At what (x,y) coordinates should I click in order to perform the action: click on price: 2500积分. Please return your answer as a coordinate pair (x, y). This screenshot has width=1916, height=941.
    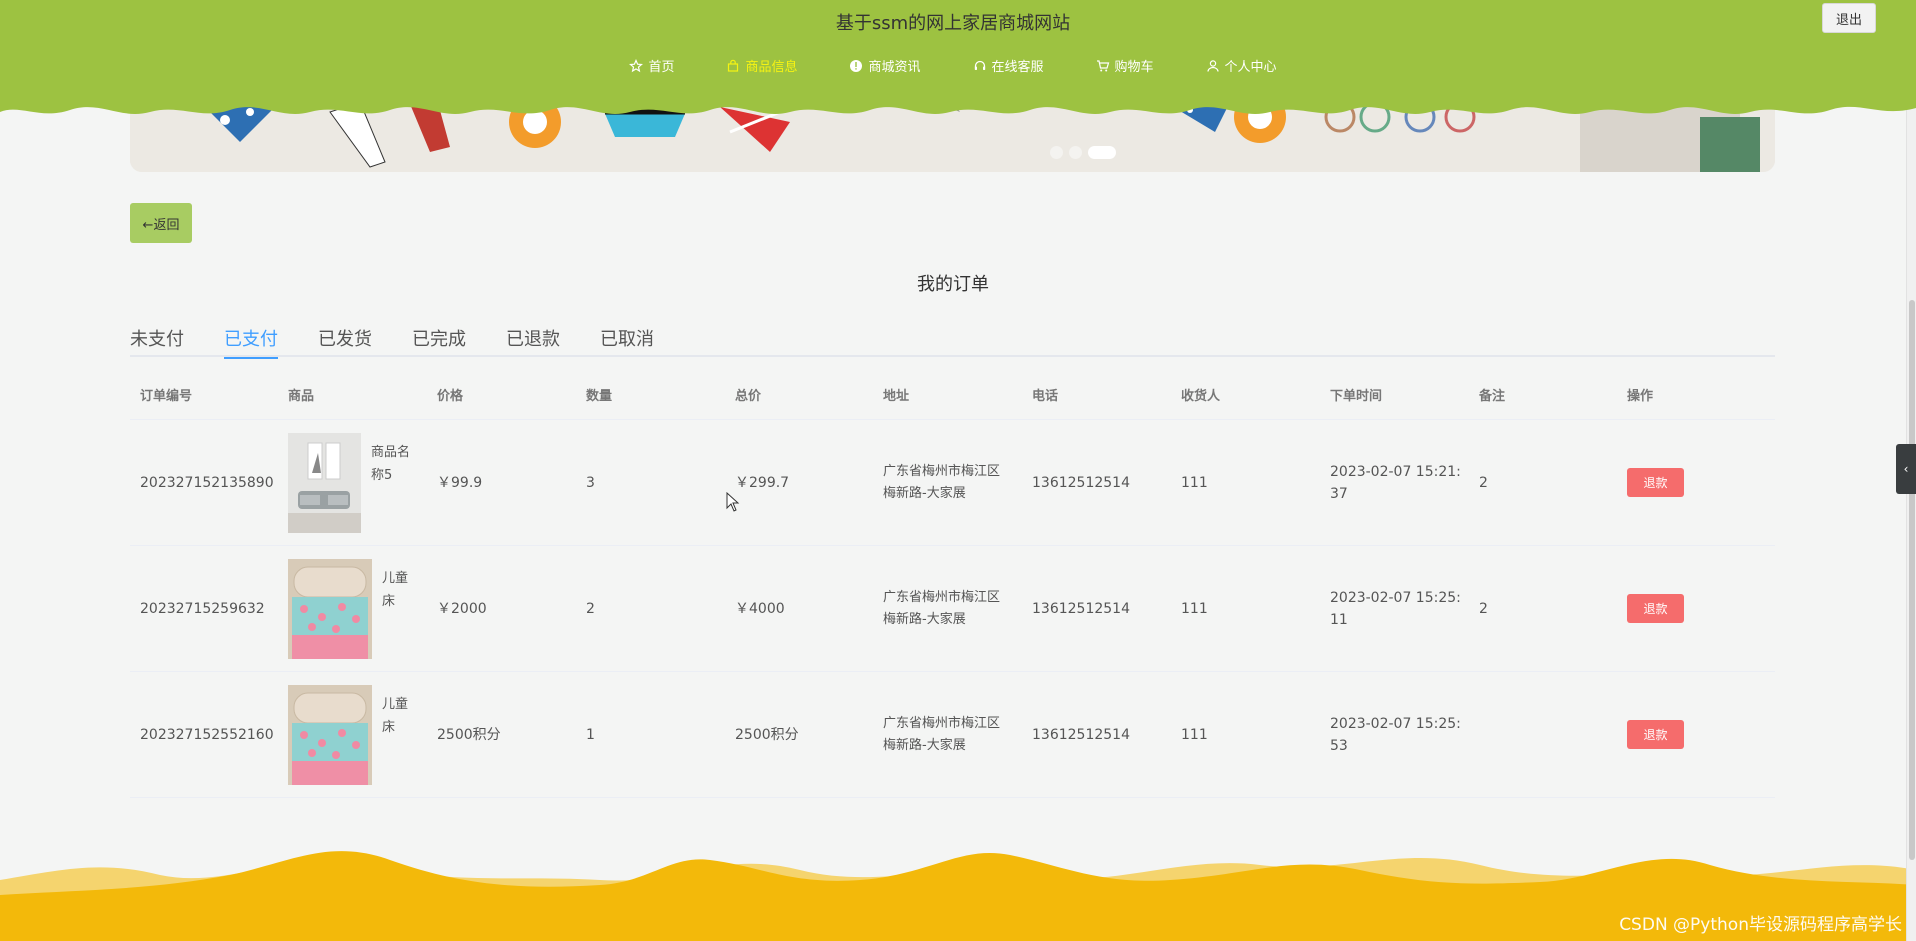
    Looking at the image, I should click on (469, 734).